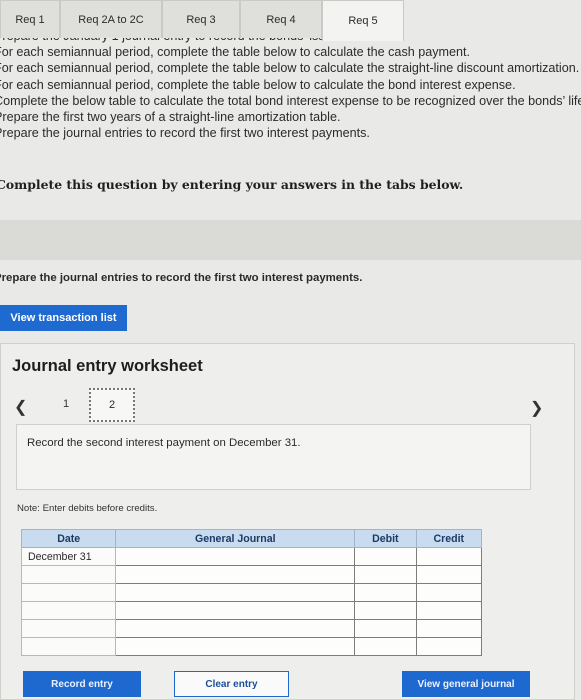 The width and height of the screenshot is (581, 700). What do you see at coordinates (536, 408) in the screenshot?
I see `chevron-right-icon: ❯` at bounding box center [536, 408].